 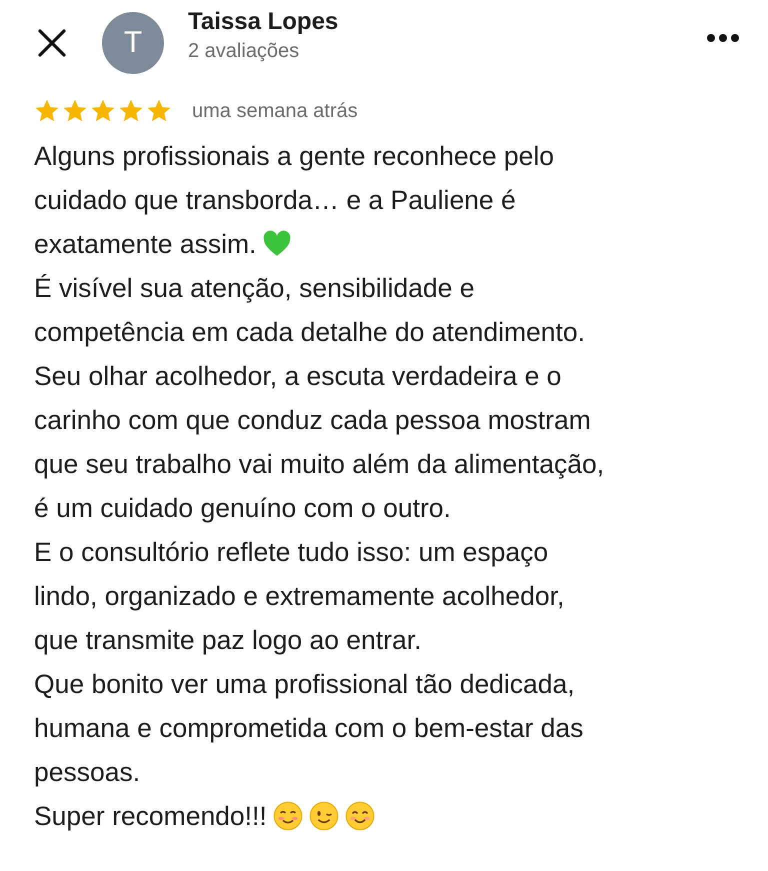 I want to click on review-text: Alguns profissionais a gente reconhece pelo, so click(x=294, y=156).